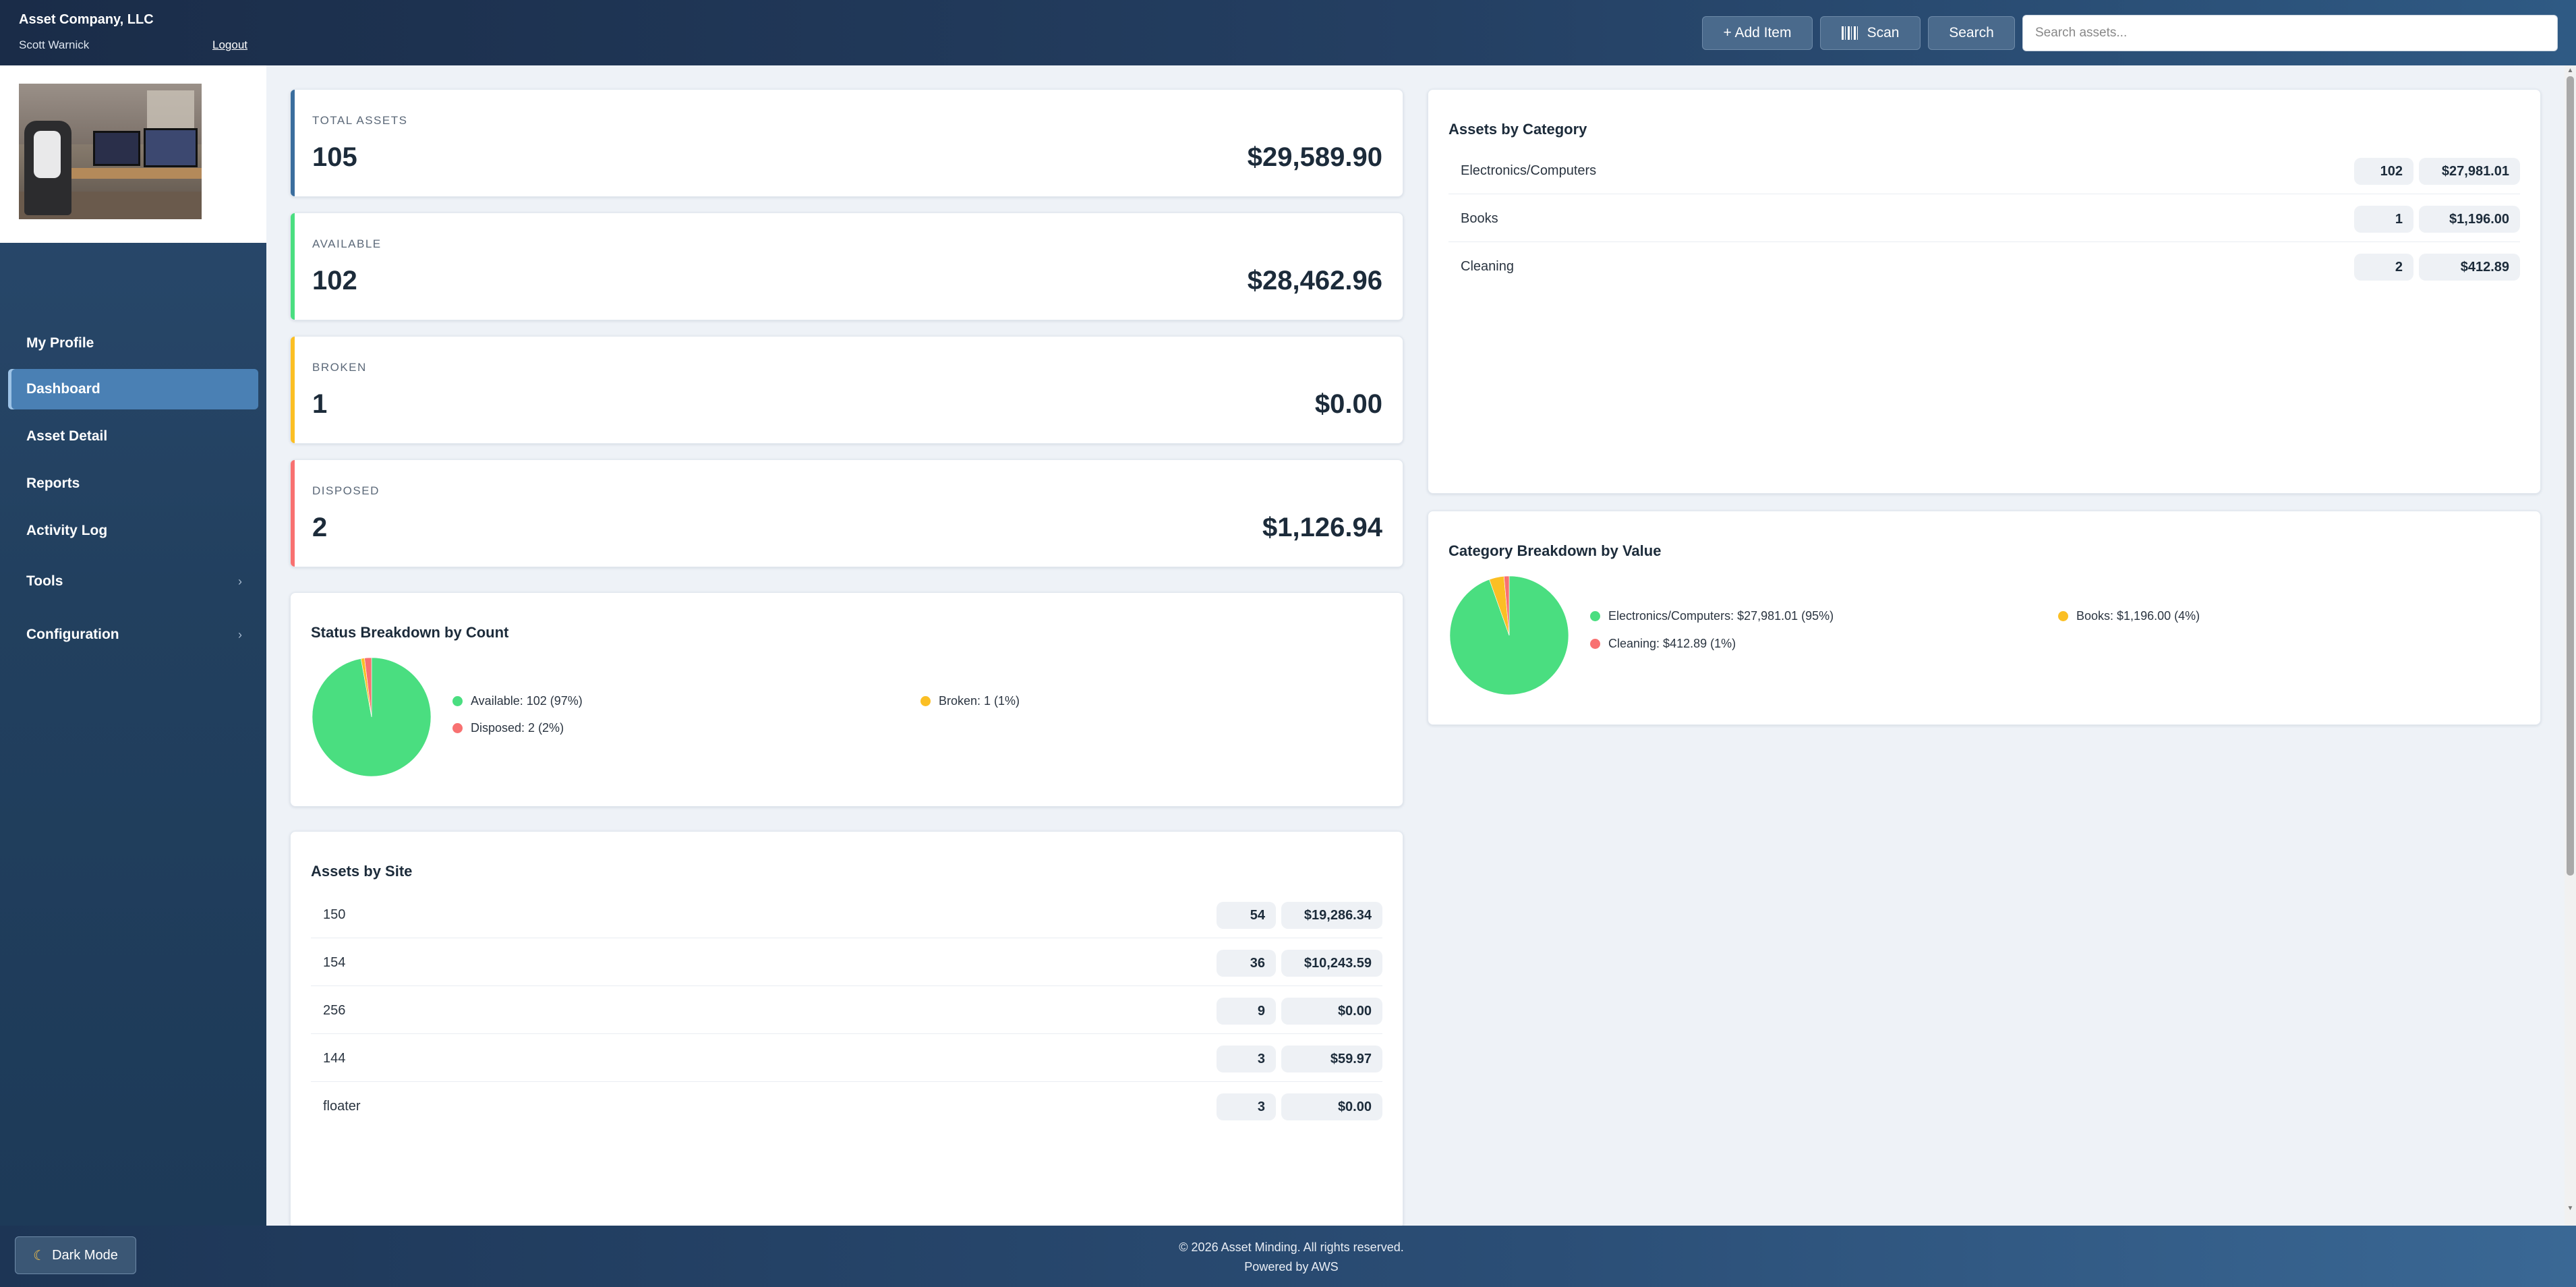 The height and width of the screenshot is (1287, 2576). What do you see at coordinates (2290, 33) in the screenshot?
I see `search-input` at bounding box center [2290, 33].